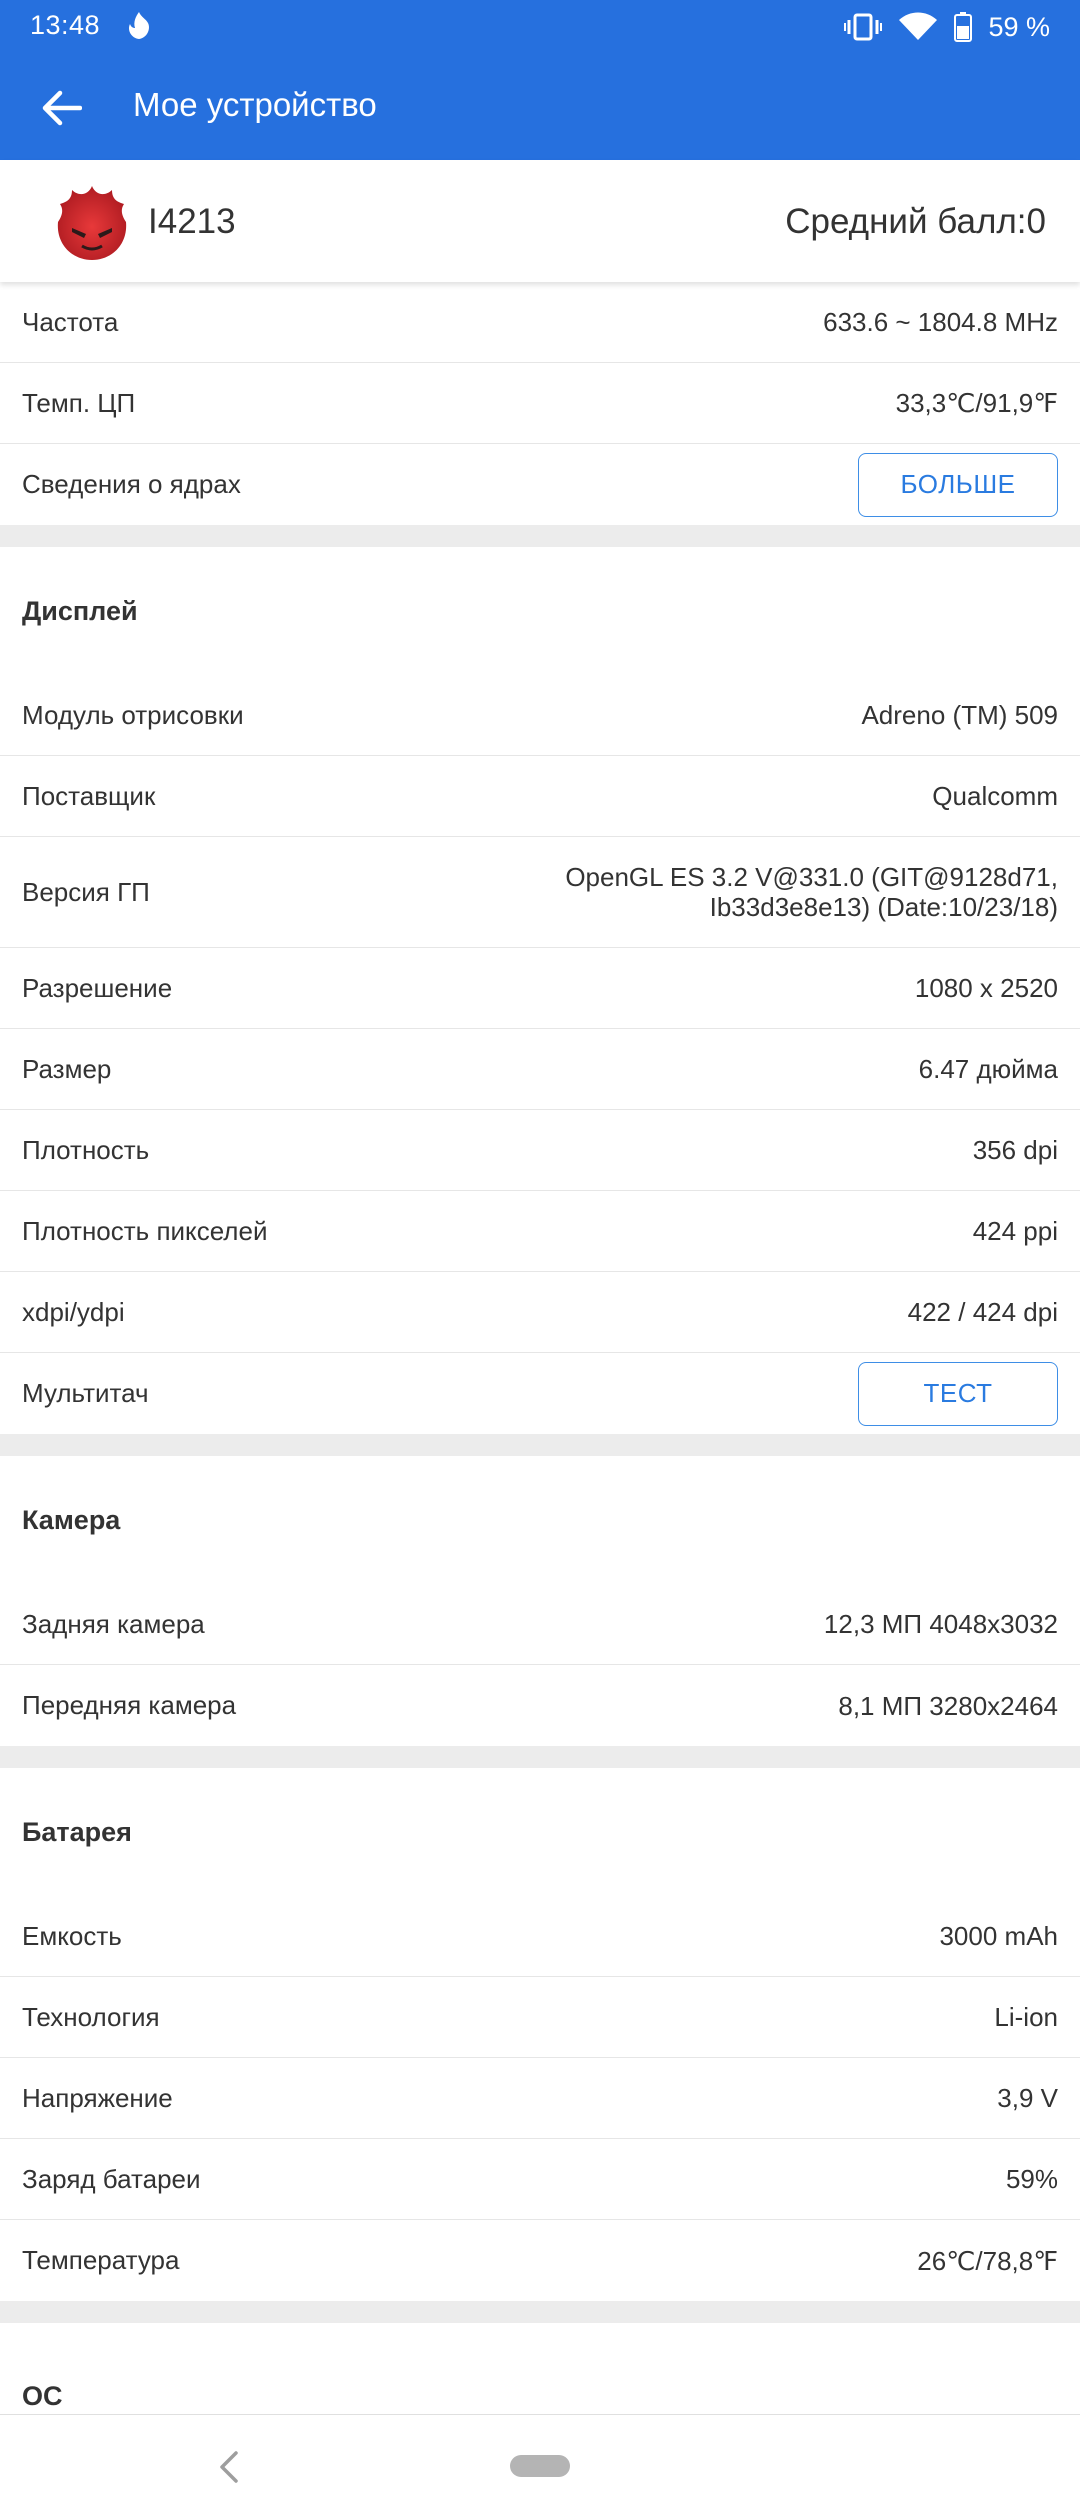 This screenshot has height=2520, width=1080. What do you see at coordinates (1015, 1150) in the screenshot?
I see `row-value: 356 dpi` at bounding box center [1015, 1150].